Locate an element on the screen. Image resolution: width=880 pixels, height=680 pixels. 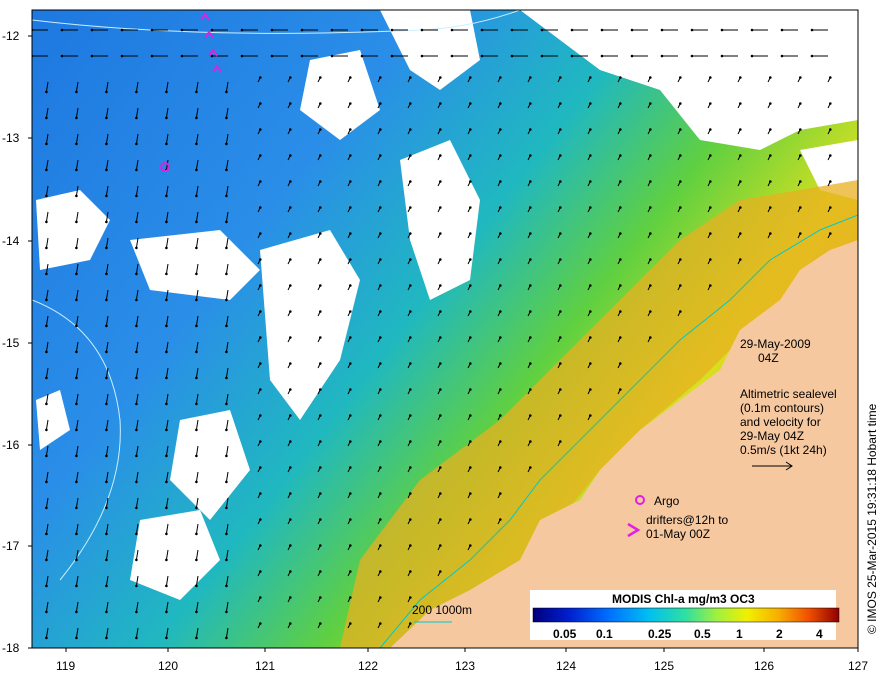
svg-text: (0.1m contours) is located at coordinates (782, 408).